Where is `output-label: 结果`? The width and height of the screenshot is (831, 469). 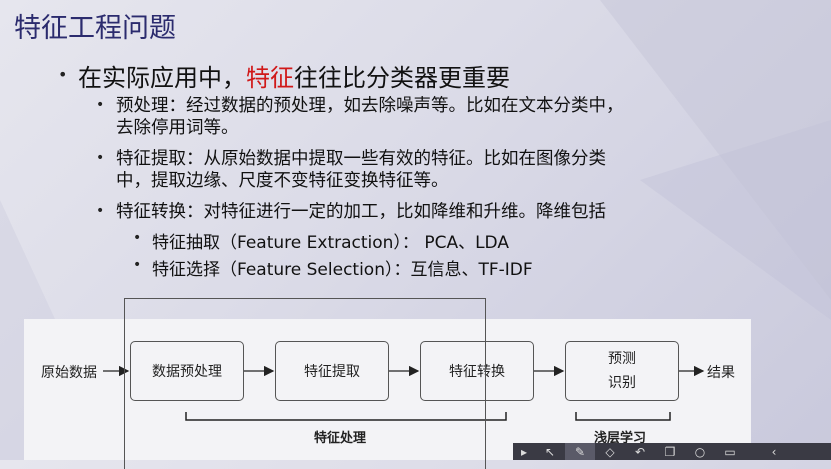
output-label: 结果 is located at coordinates (721, 373).